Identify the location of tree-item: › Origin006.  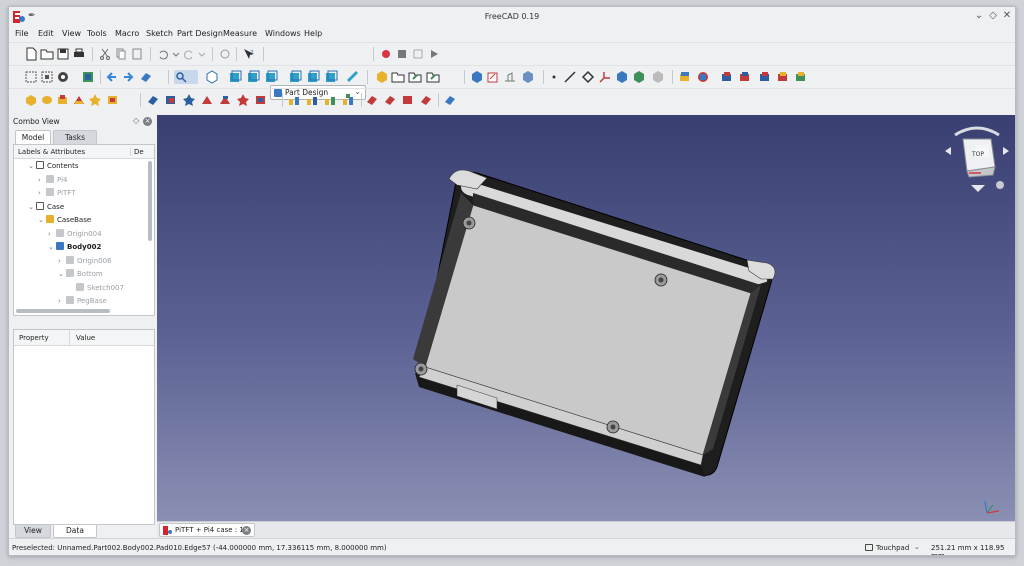
(85, 262).